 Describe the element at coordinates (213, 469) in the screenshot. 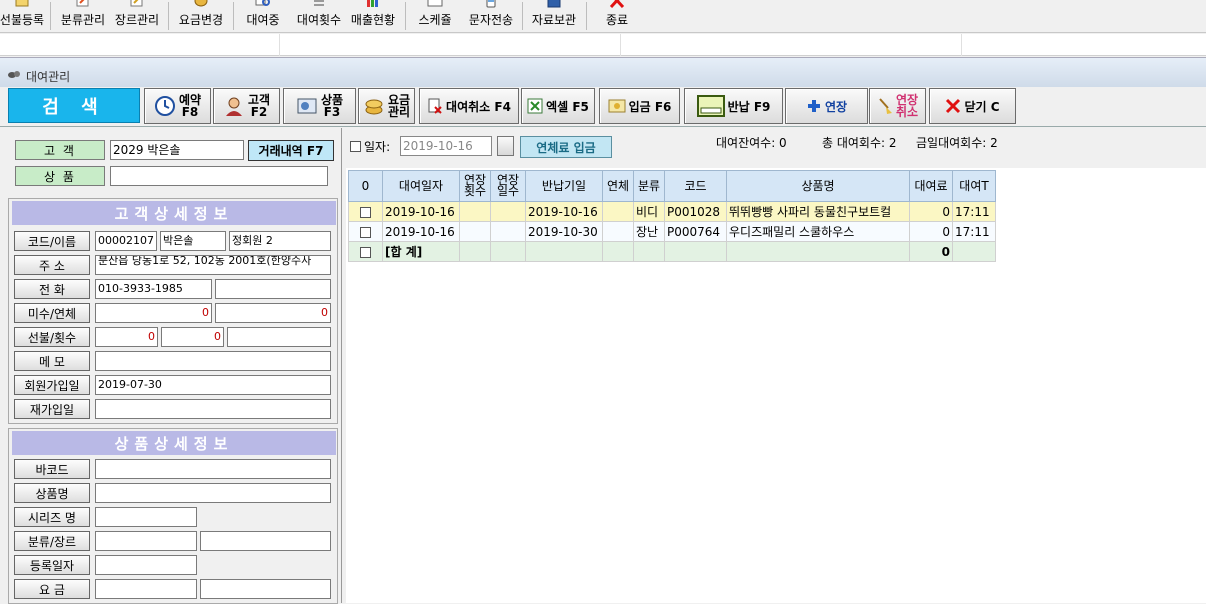

I see `barcode-field` at that location.